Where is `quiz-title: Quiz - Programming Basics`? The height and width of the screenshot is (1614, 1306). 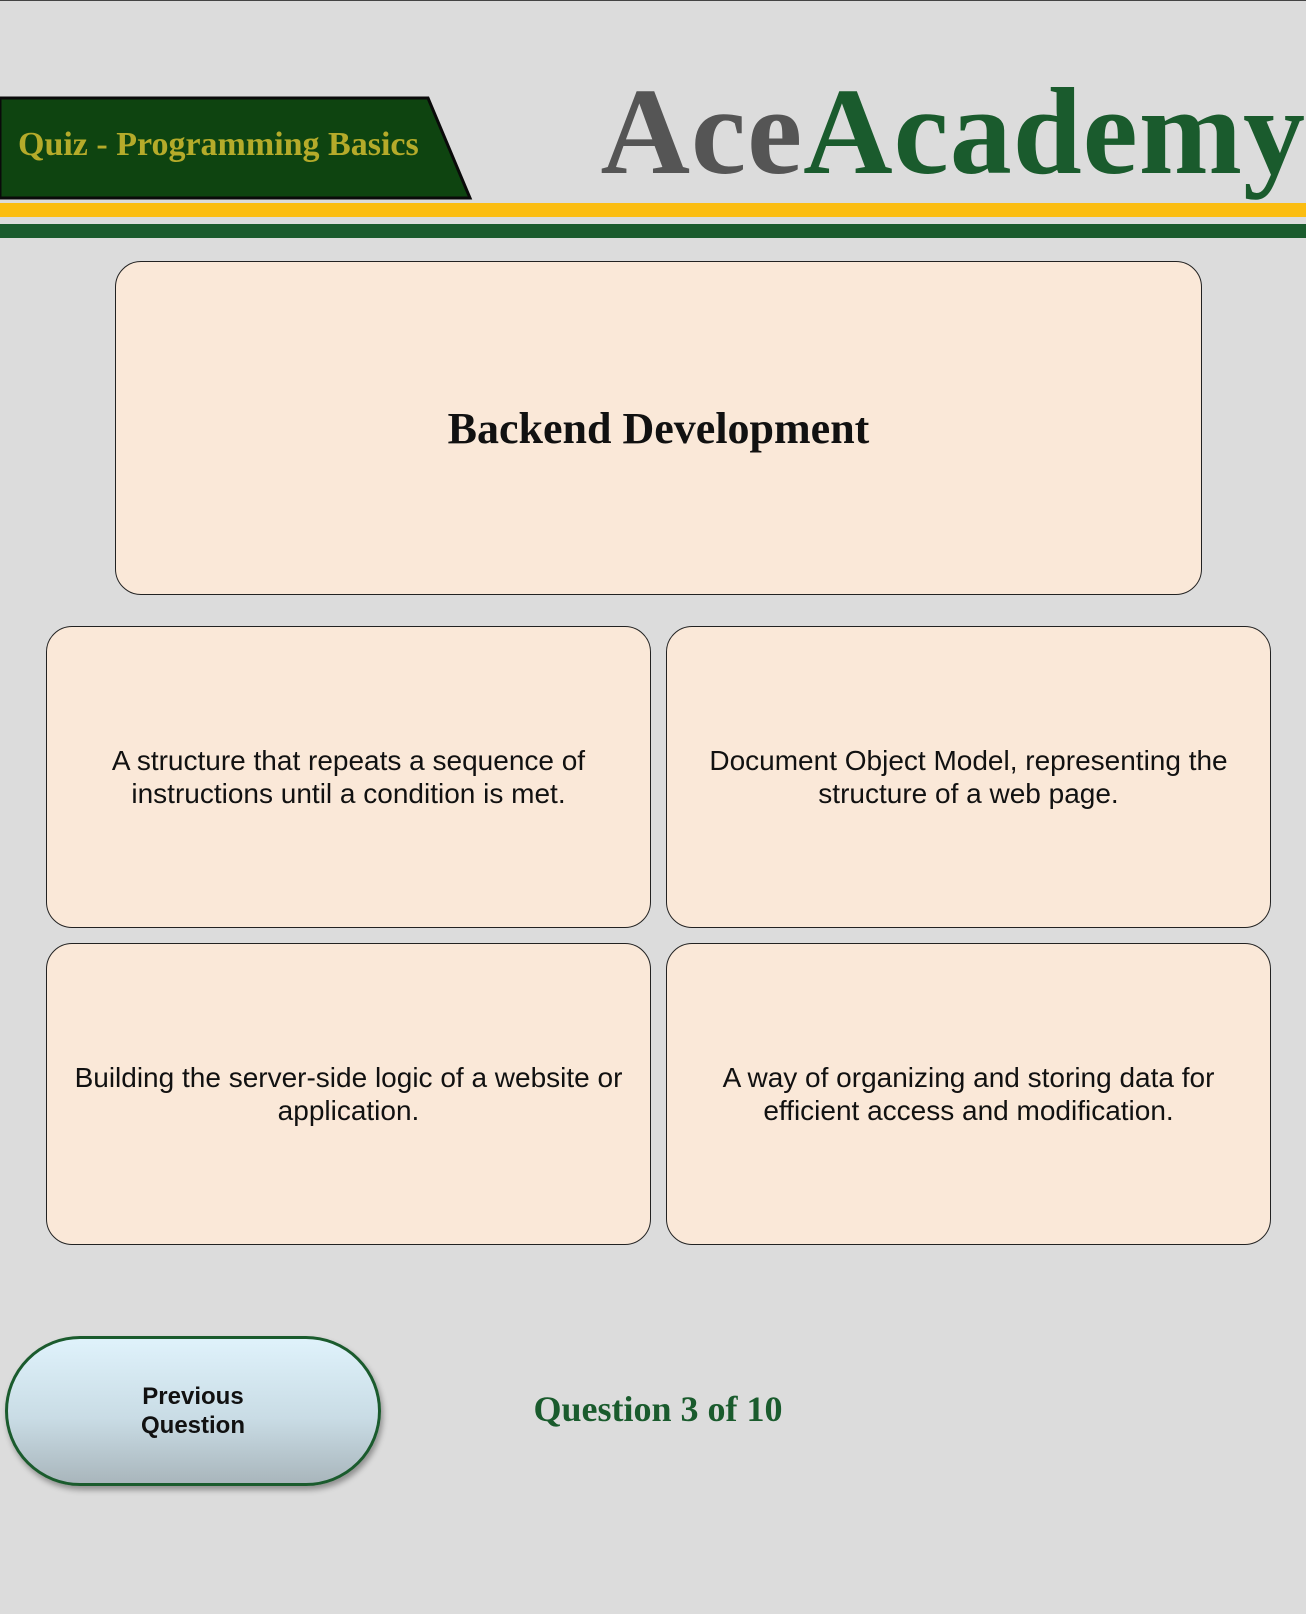
quiz-title: Quiz - Programming Basics is located at coordinates (218, 144).